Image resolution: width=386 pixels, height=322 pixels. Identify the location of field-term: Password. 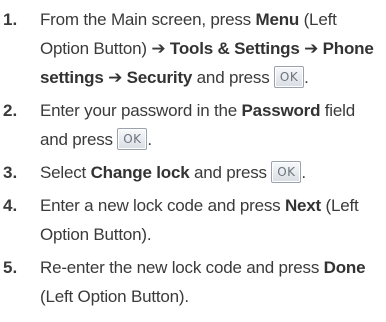
(281, 110).